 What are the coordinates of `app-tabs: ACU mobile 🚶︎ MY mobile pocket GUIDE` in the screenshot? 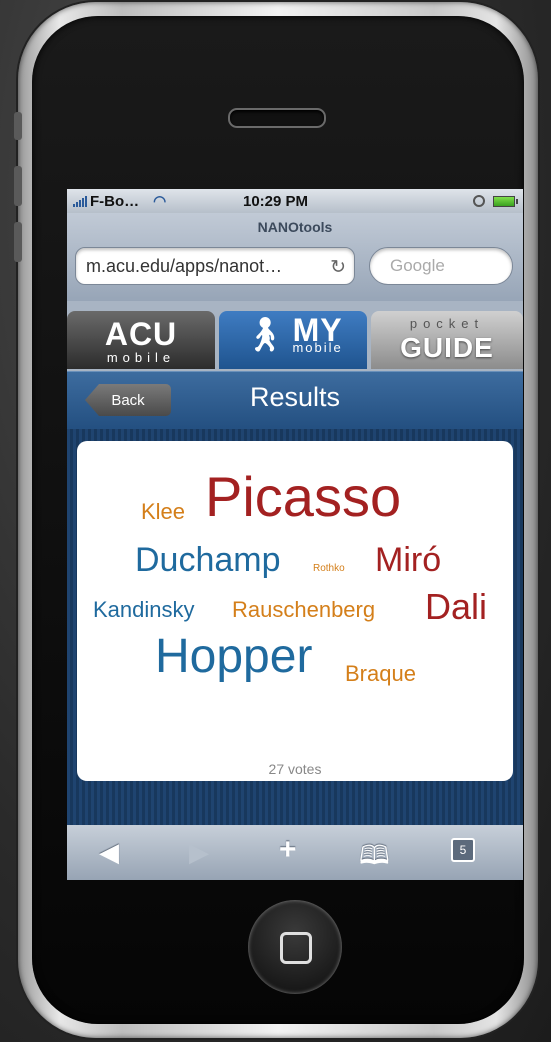 It's located at (295, 336).